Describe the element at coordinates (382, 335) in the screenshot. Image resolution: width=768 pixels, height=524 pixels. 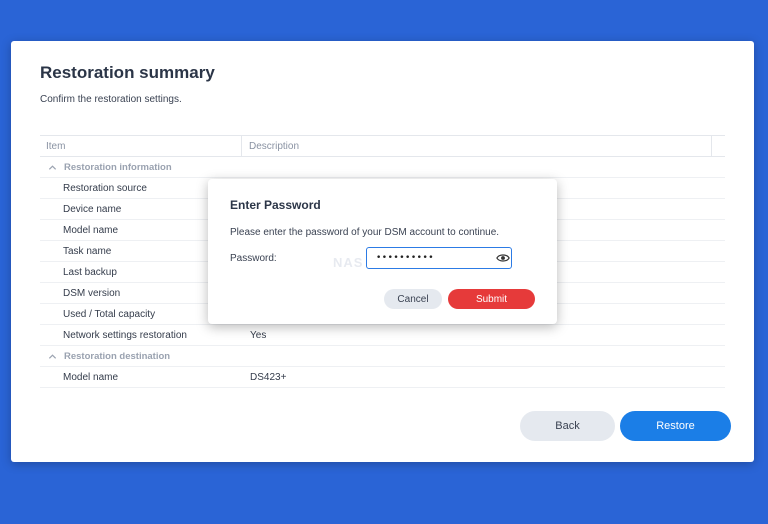
I see `table-row: Network settings restoration Yes` at that location.